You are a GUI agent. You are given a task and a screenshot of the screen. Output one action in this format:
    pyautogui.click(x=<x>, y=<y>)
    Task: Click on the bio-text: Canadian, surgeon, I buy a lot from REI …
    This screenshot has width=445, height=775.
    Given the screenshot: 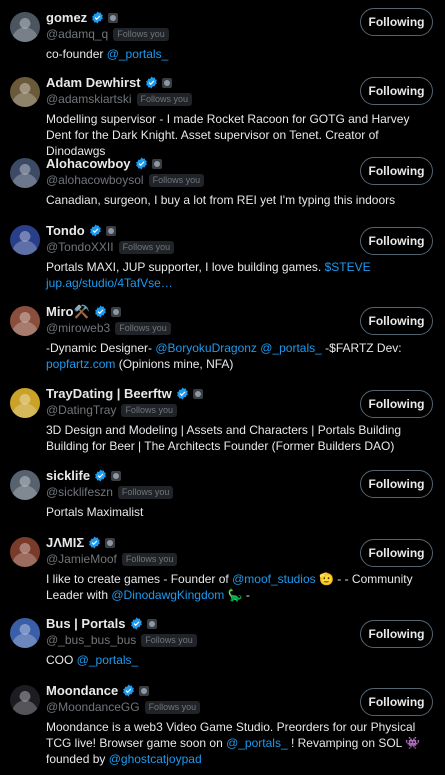 What is the action you would take?
    pyautogui.click(x=221, y=200)
    